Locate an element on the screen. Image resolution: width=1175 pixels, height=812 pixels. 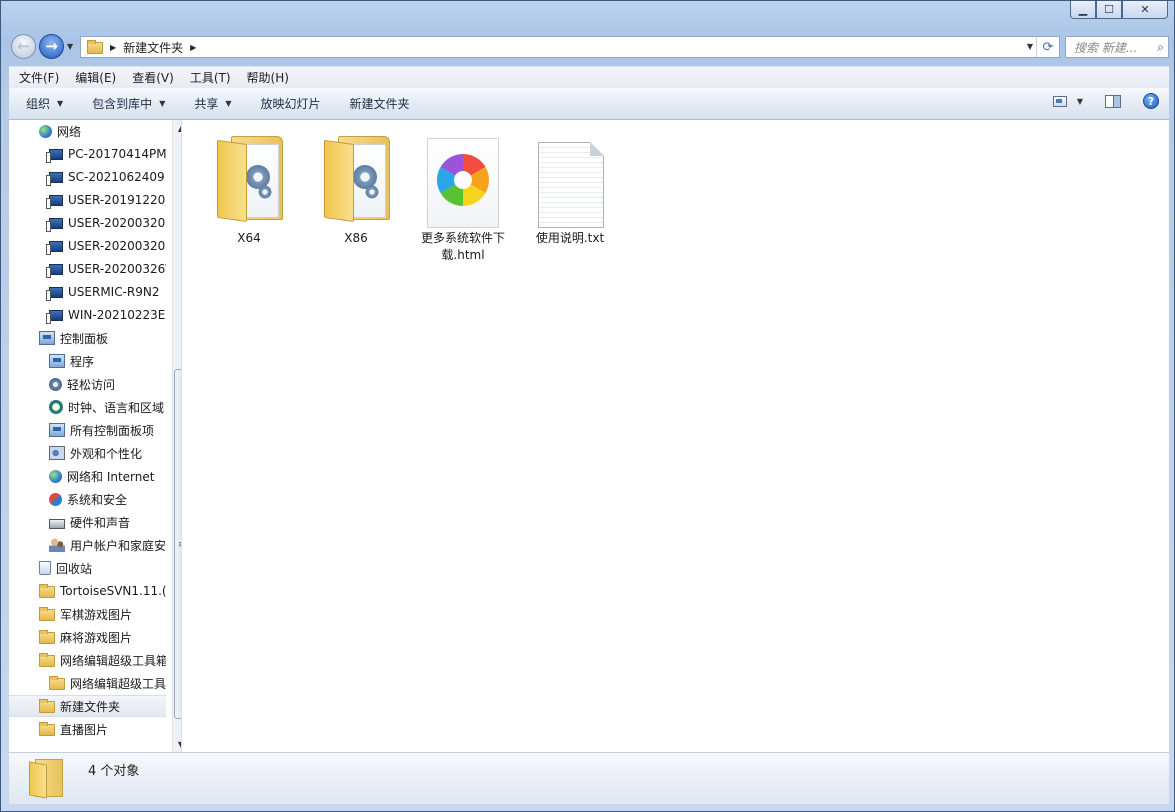
nav-item: TortoiseSVN1.11.( is located at coordinates (87, 591).